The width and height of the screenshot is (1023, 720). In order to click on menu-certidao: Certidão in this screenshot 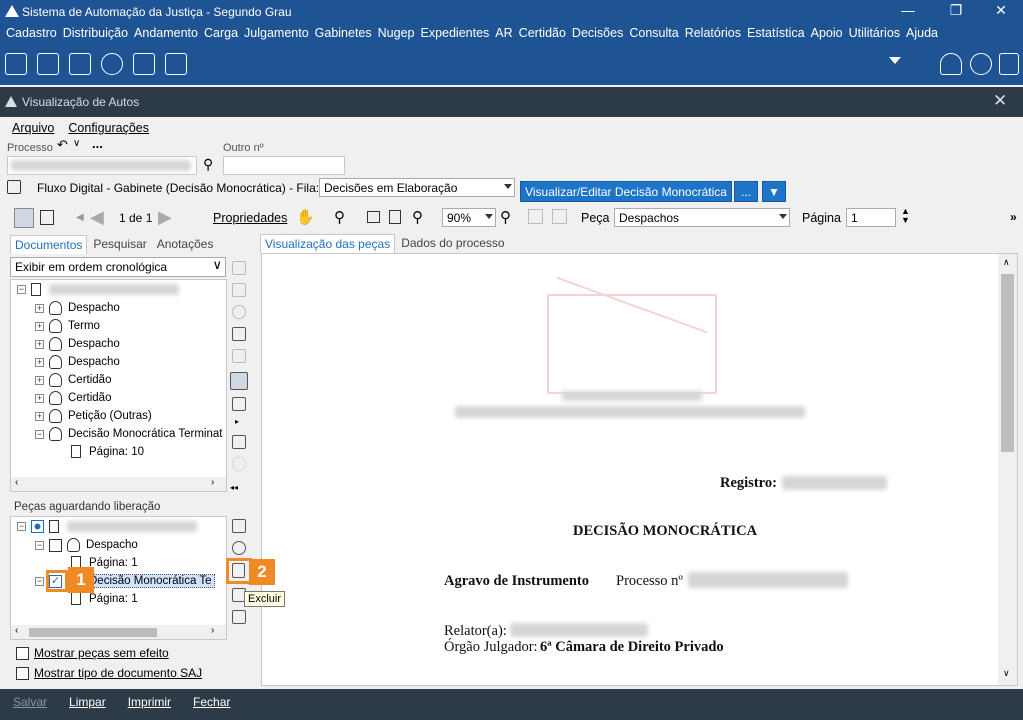, I will do `click(543, 34)`.